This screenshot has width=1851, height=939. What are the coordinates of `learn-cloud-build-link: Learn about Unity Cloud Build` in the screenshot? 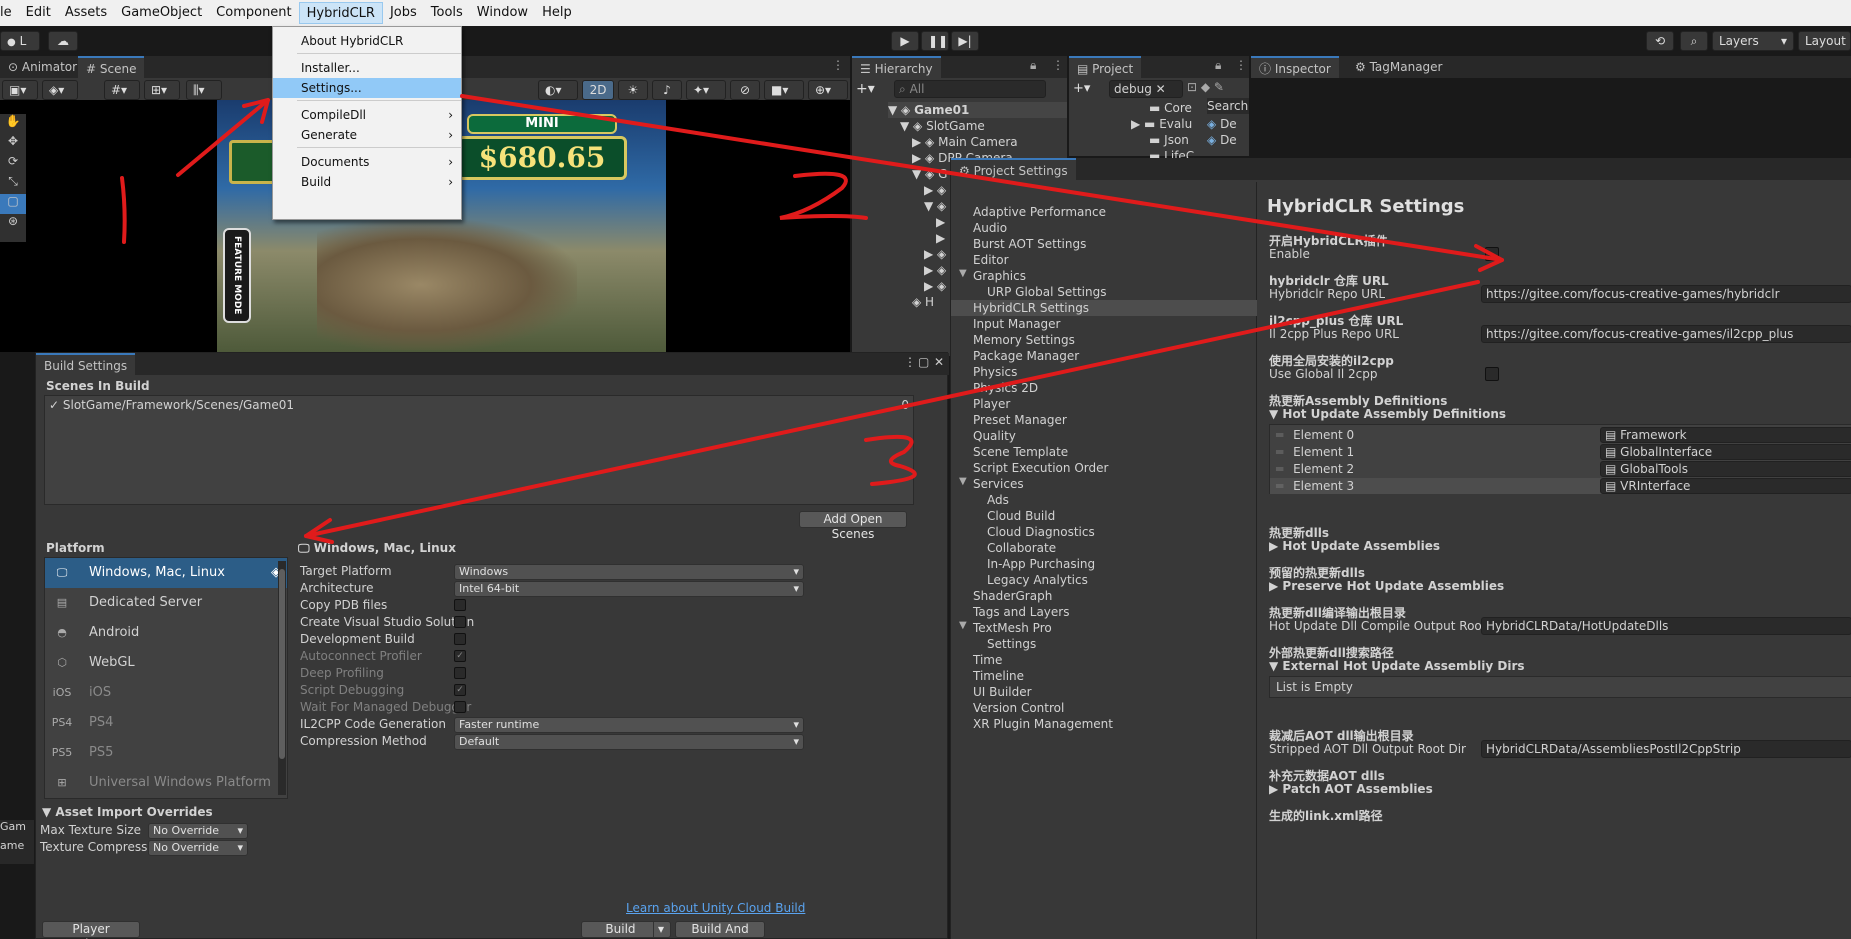 It's located at (715, 908).